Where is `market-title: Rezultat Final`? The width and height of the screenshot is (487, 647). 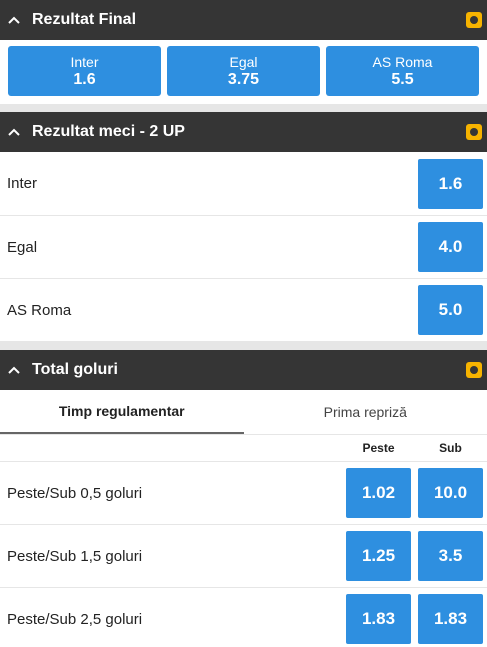 market-title: Rezultat Final is located at coordinates (84, 19).